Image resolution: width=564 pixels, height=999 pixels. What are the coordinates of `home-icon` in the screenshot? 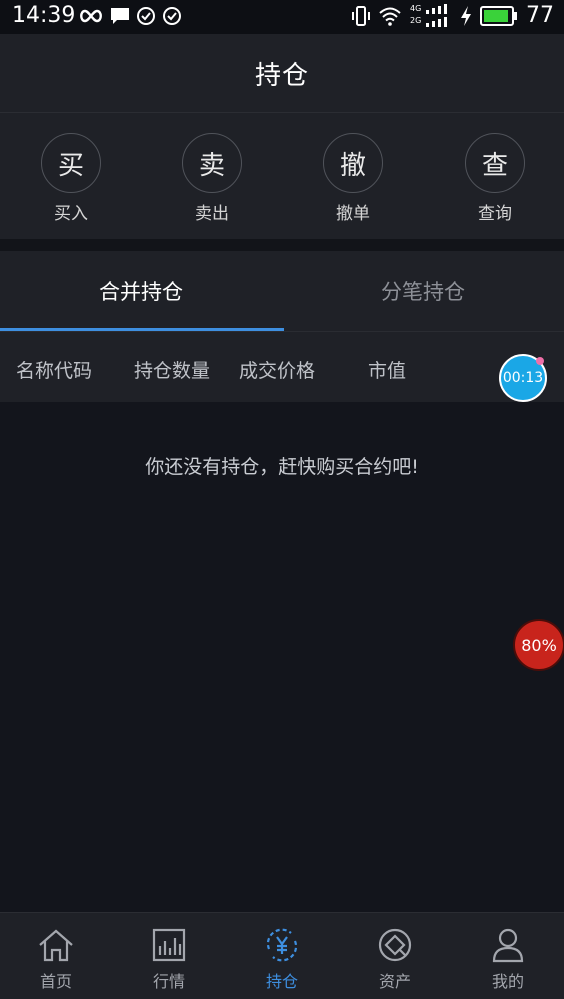 It's located at (56, 945).